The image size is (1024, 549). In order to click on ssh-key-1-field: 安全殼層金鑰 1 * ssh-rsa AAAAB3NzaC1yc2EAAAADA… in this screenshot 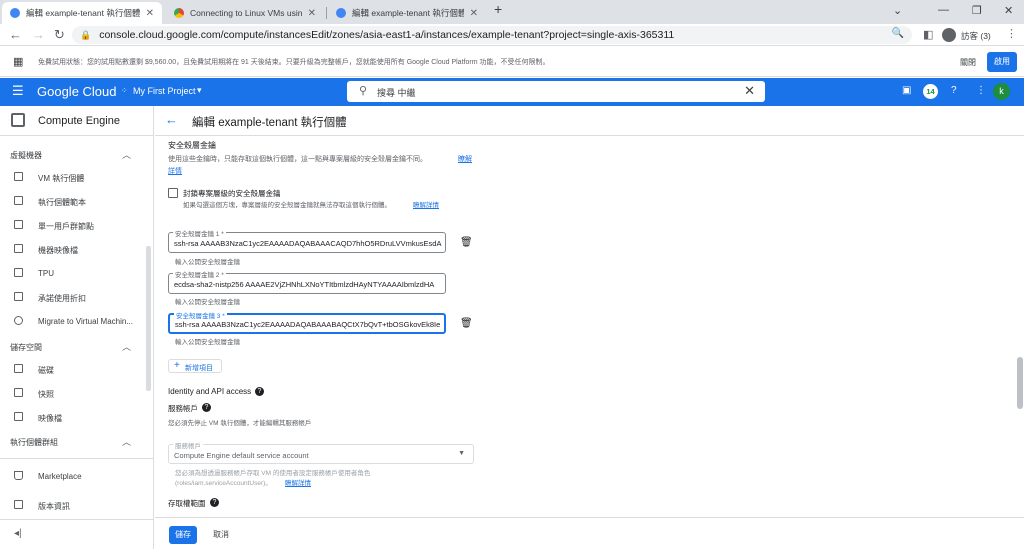, I will do `click(307, 240)`.